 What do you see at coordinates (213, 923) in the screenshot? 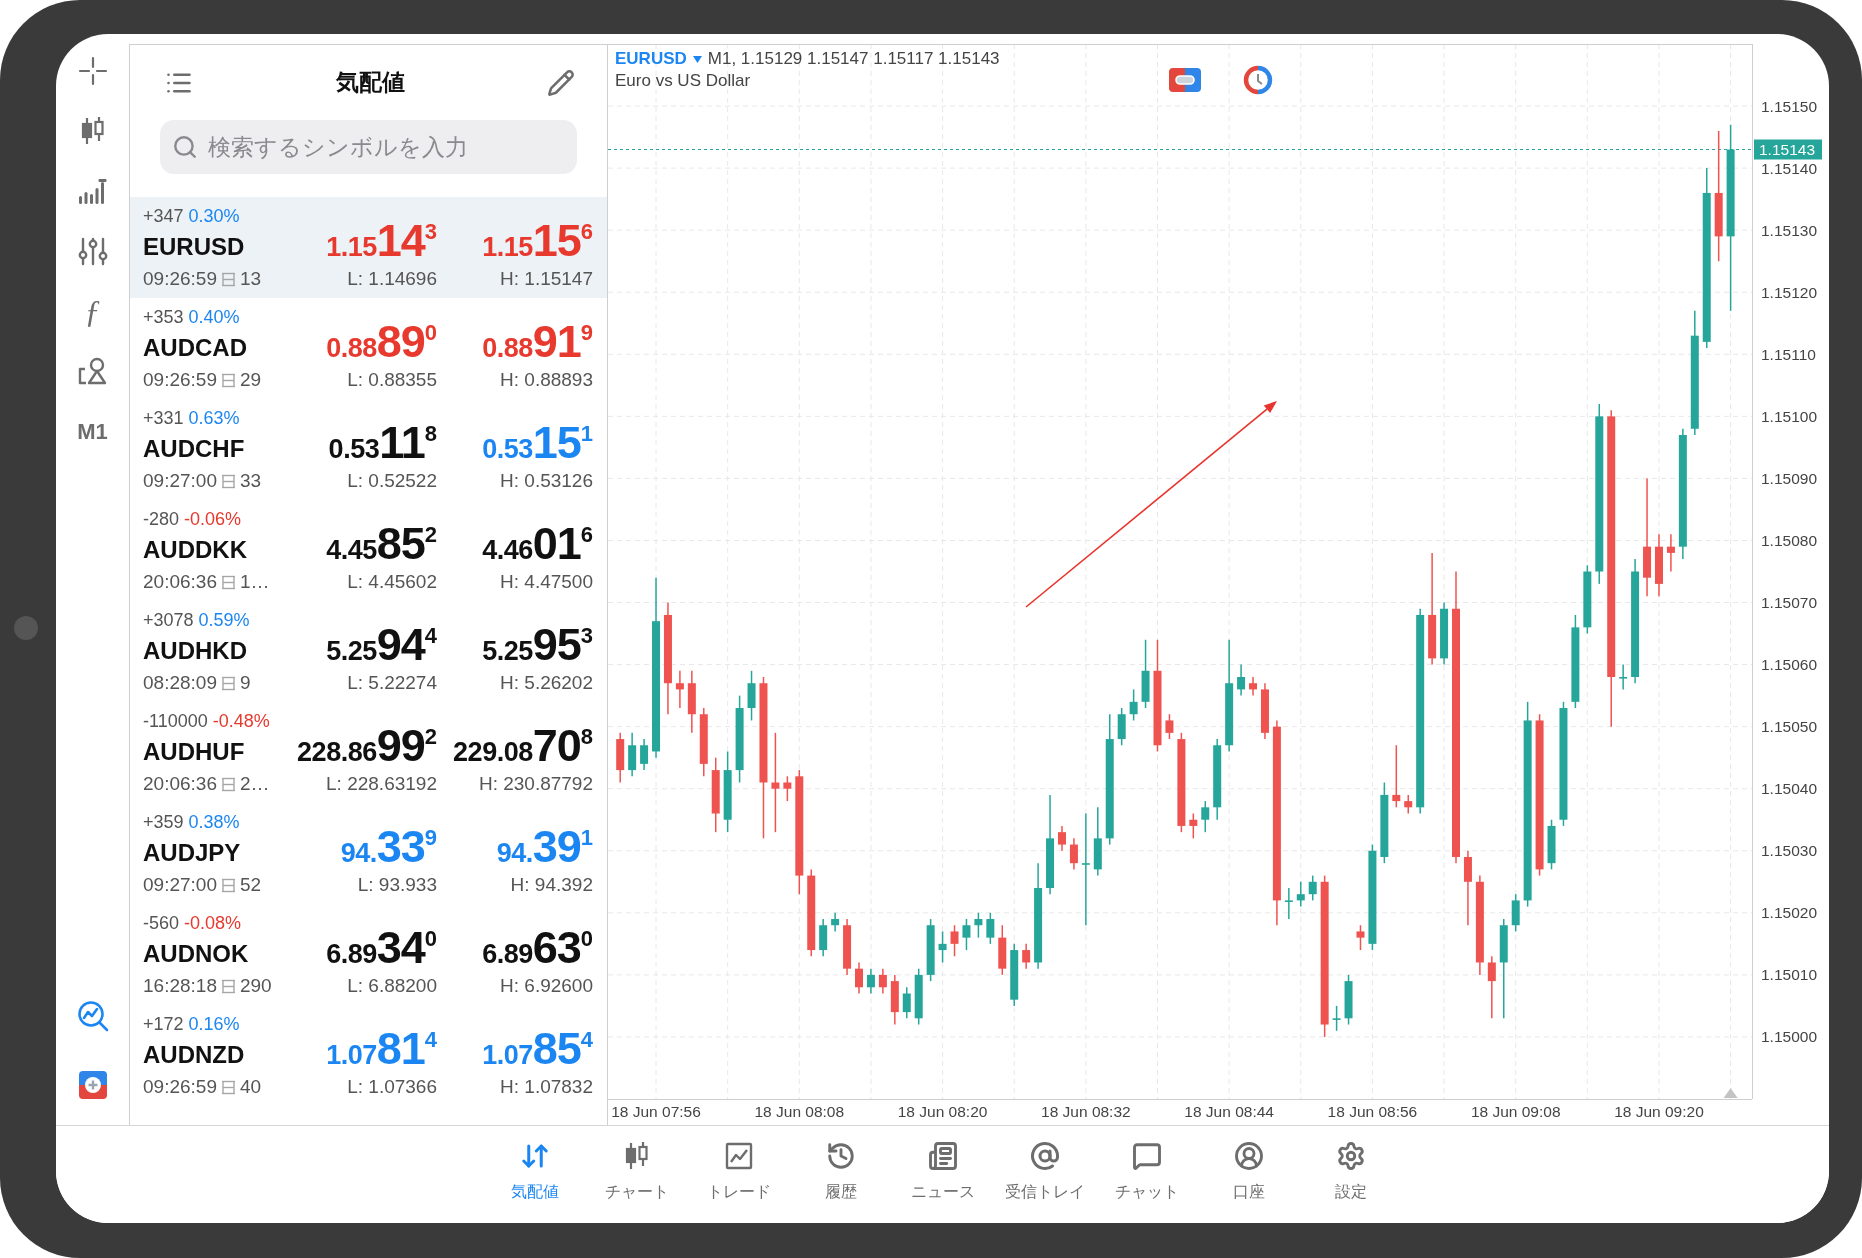
I see `change-percent: -0.08%` at bounding box center [213, 923].